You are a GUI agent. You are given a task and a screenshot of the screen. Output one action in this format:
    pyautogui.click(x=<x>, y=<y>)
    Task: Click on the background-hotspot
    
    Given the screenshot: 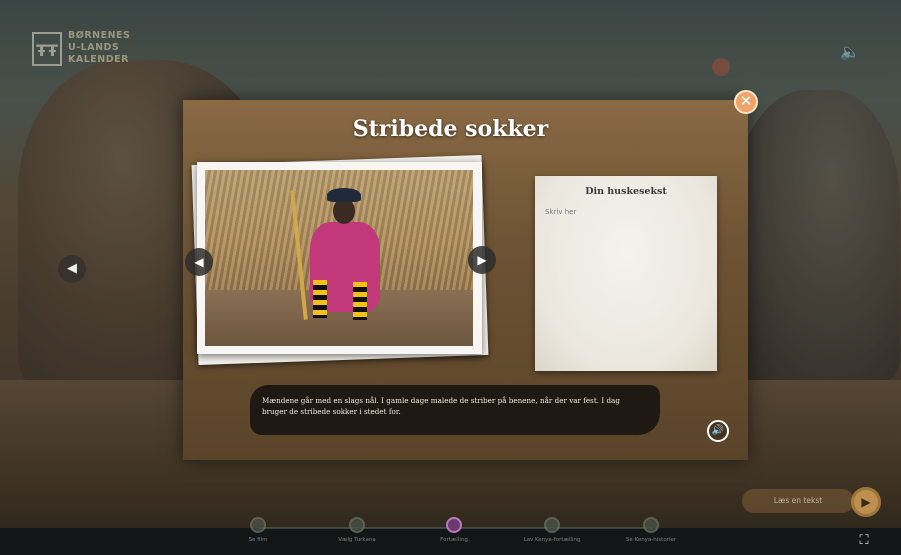 What is the action you would take?
    pyautogui.click(x=721, y=67)
    